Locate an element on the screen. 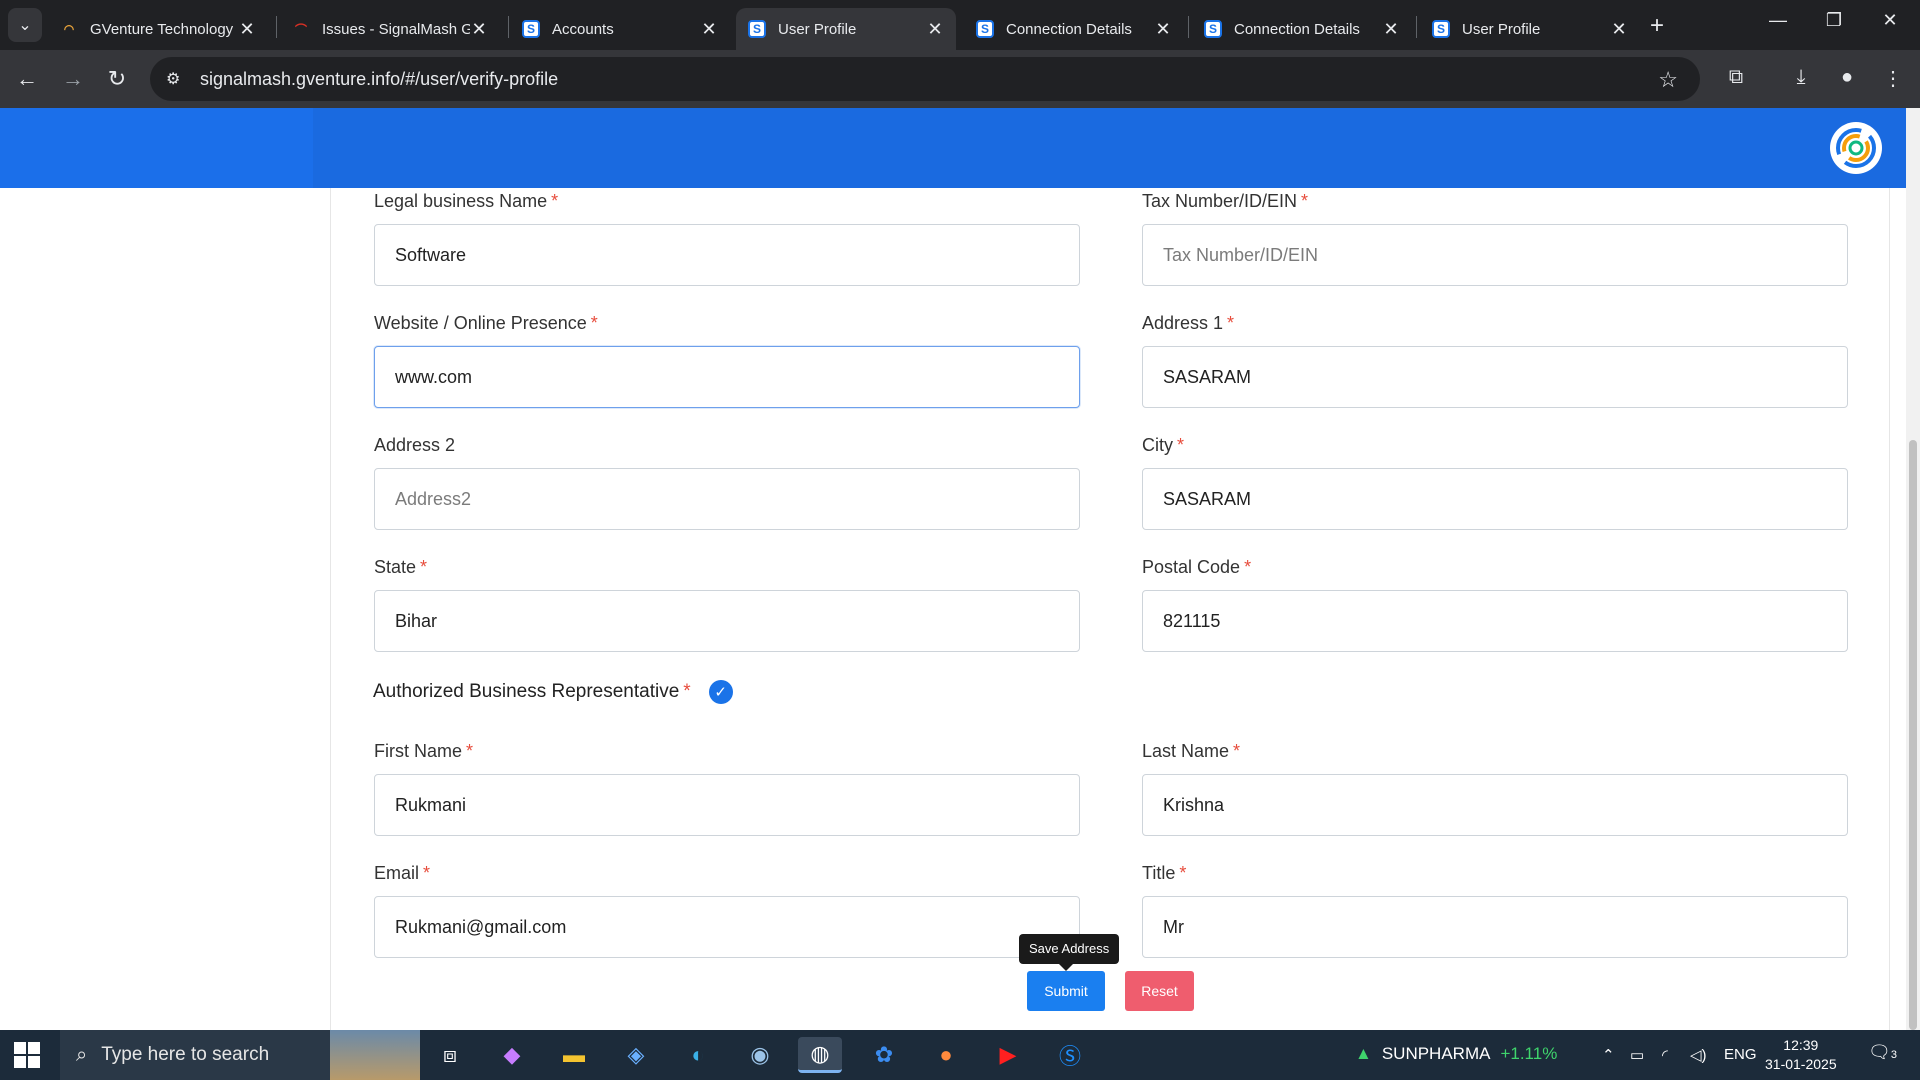  tab-issues: ⌒ Issues - SignalMash G ✕ is located at coordinates (390, 29).